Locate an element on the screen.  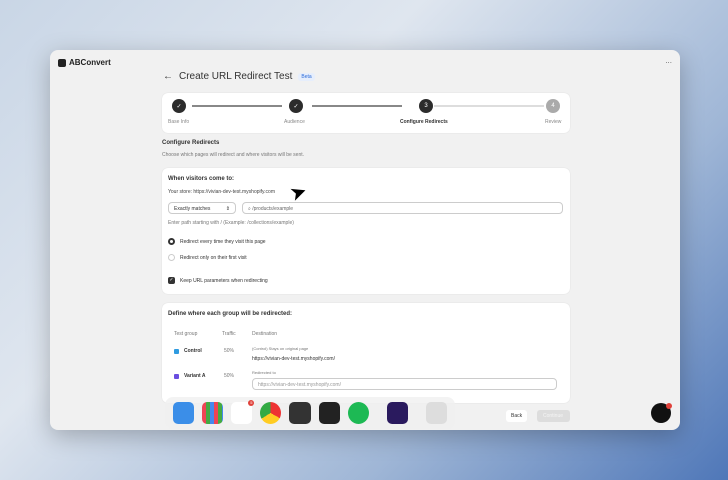
match-type-select: Exactly matches ⇕ is located at coordinates (202, 208).